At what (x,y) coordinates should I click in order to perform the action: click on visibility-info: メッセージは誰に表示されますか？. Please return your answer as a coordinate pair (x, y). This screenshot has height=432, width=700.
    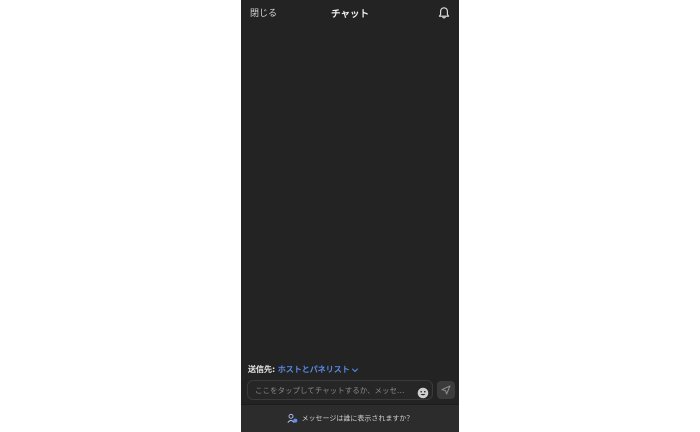
    Looking at the image, I should click on (350, 418).